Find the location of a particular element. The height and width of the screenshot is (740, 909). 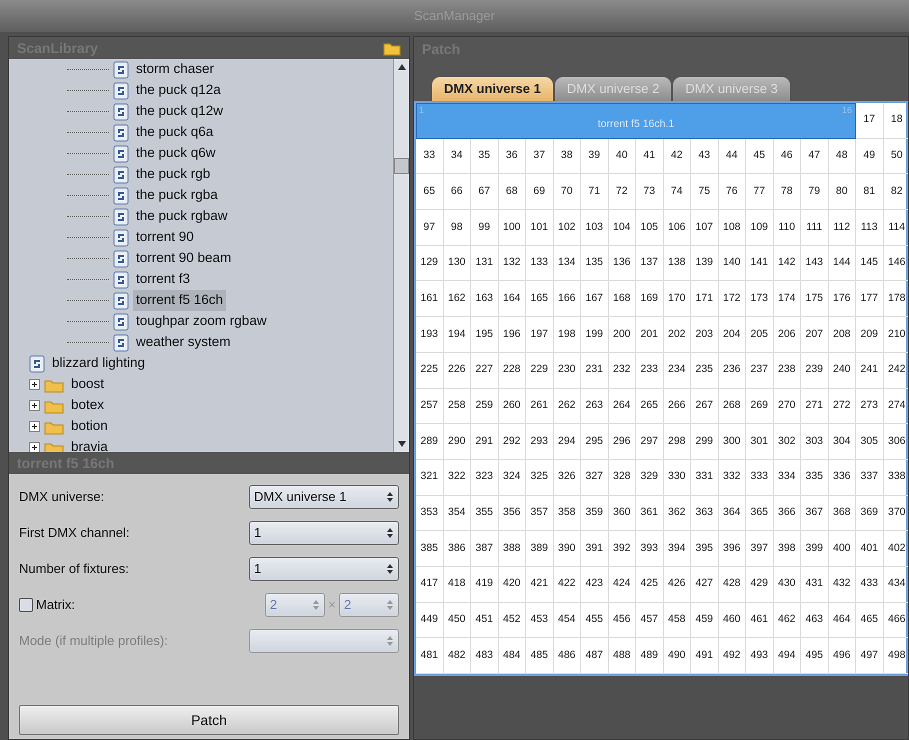

tree-item: toughpar zoom rgbaw is located at coordinates (201, 321).